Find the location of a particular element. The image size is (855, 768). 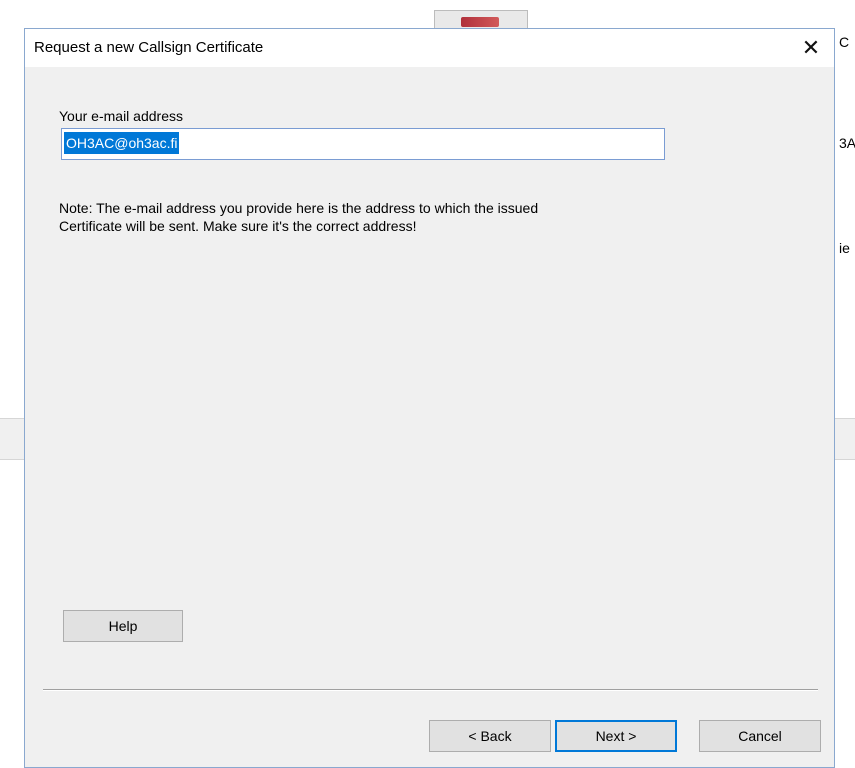

next-button: Next > is located at coordinates (616, 736).